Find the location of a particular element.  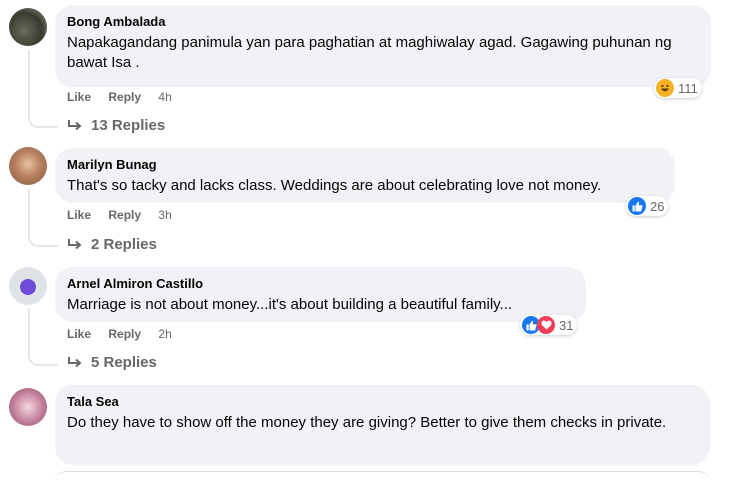

love-icon is located at coordinates (546, 325).